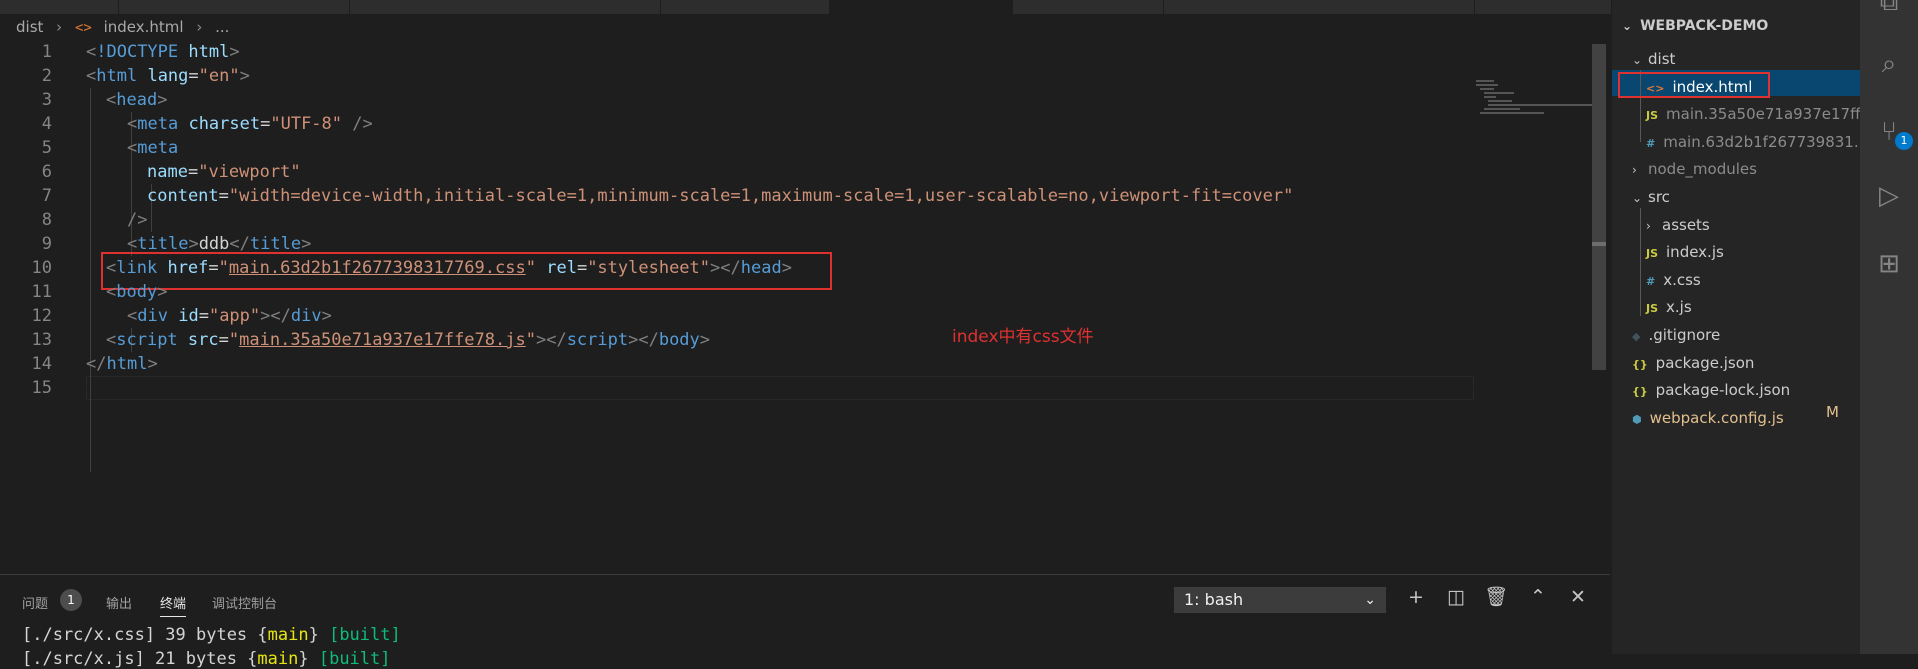 This screenshot has width=1918, height=669. What do you see at coordinates (137, 220) in the screenshot?
I see `code-token: />` at bounding box center [137, 220].